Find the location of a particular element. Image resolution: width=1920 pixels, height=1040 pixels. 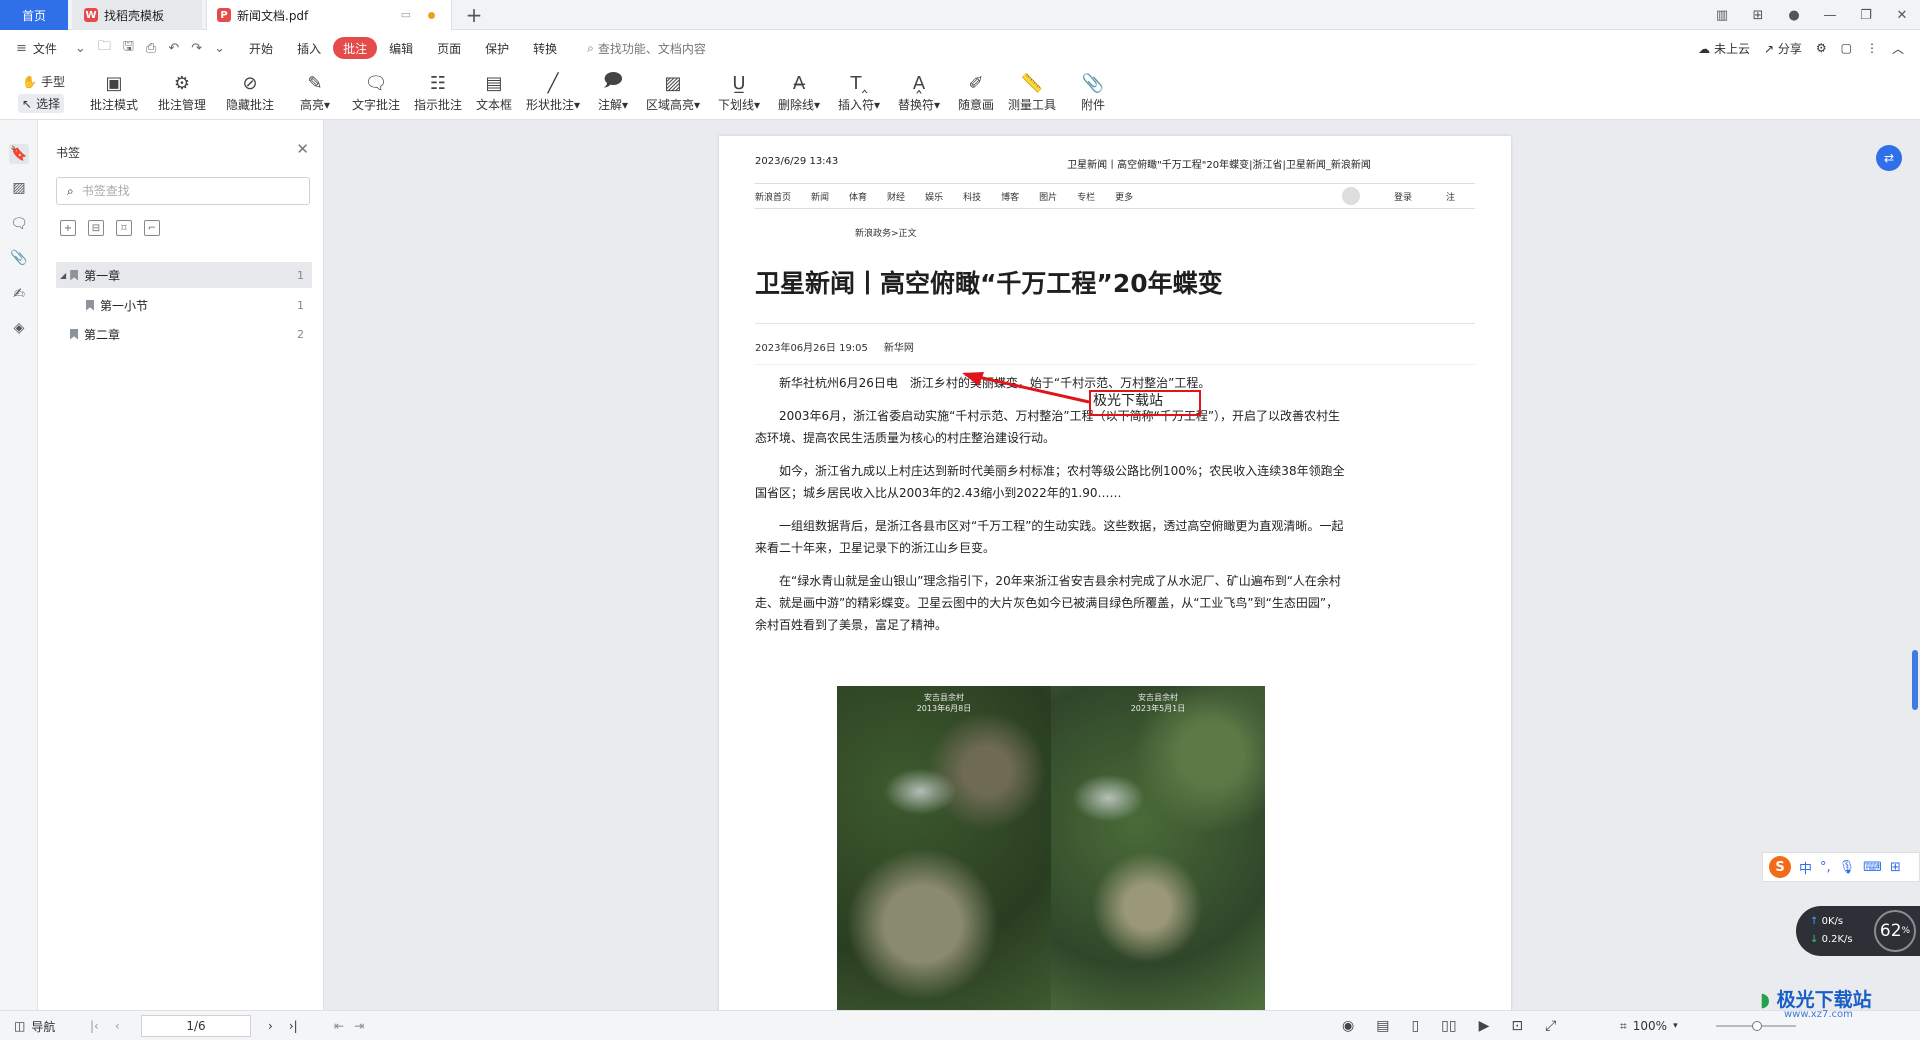

play-icon: ▶ is located at coordinates (1484, 1026).